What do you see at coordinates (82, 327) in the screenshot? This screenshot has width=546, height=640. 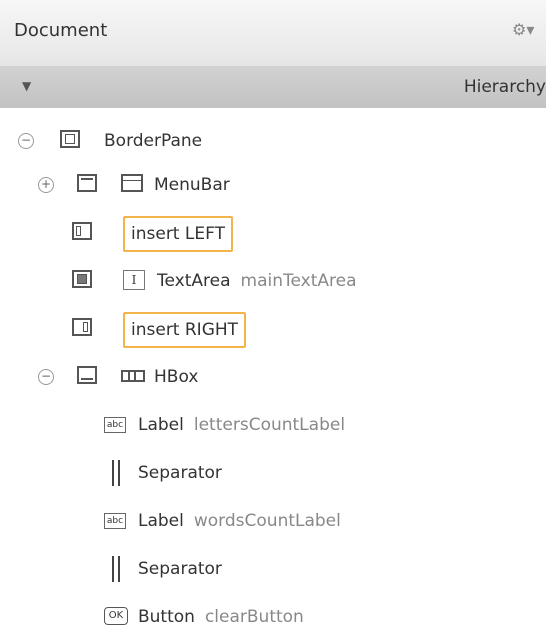 I see `borderpane-right-region-icon` at bounding box center [82, 327].